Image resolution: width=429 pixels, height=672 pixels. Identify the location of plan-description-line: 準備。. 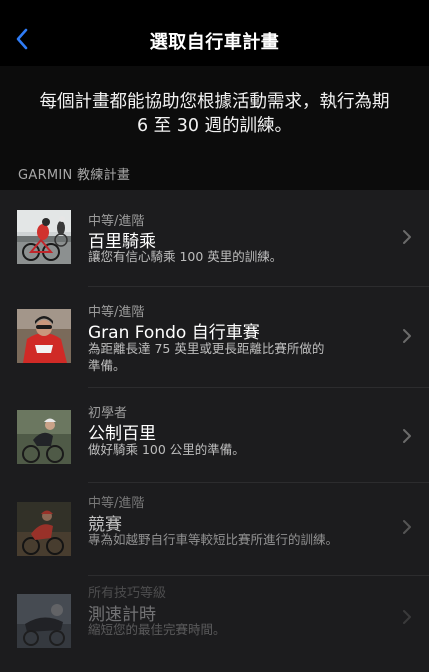
(107, 365).